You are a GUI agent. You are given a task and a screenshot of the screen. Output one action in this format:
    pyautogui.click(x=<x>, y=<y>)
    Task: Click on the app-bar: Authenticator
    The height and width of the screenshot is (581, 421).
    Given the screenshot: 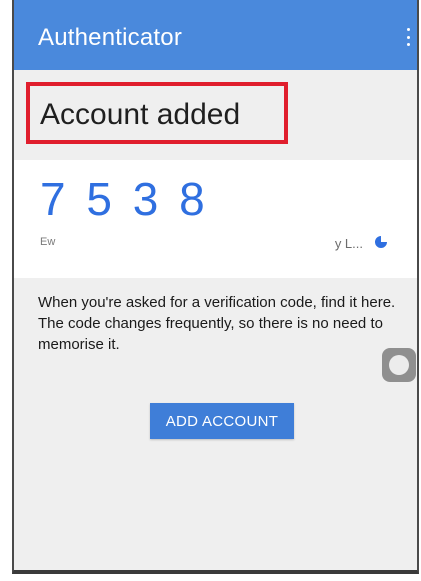 What is the action you would take?
    pyautogui.click(x=215, y=35)
    